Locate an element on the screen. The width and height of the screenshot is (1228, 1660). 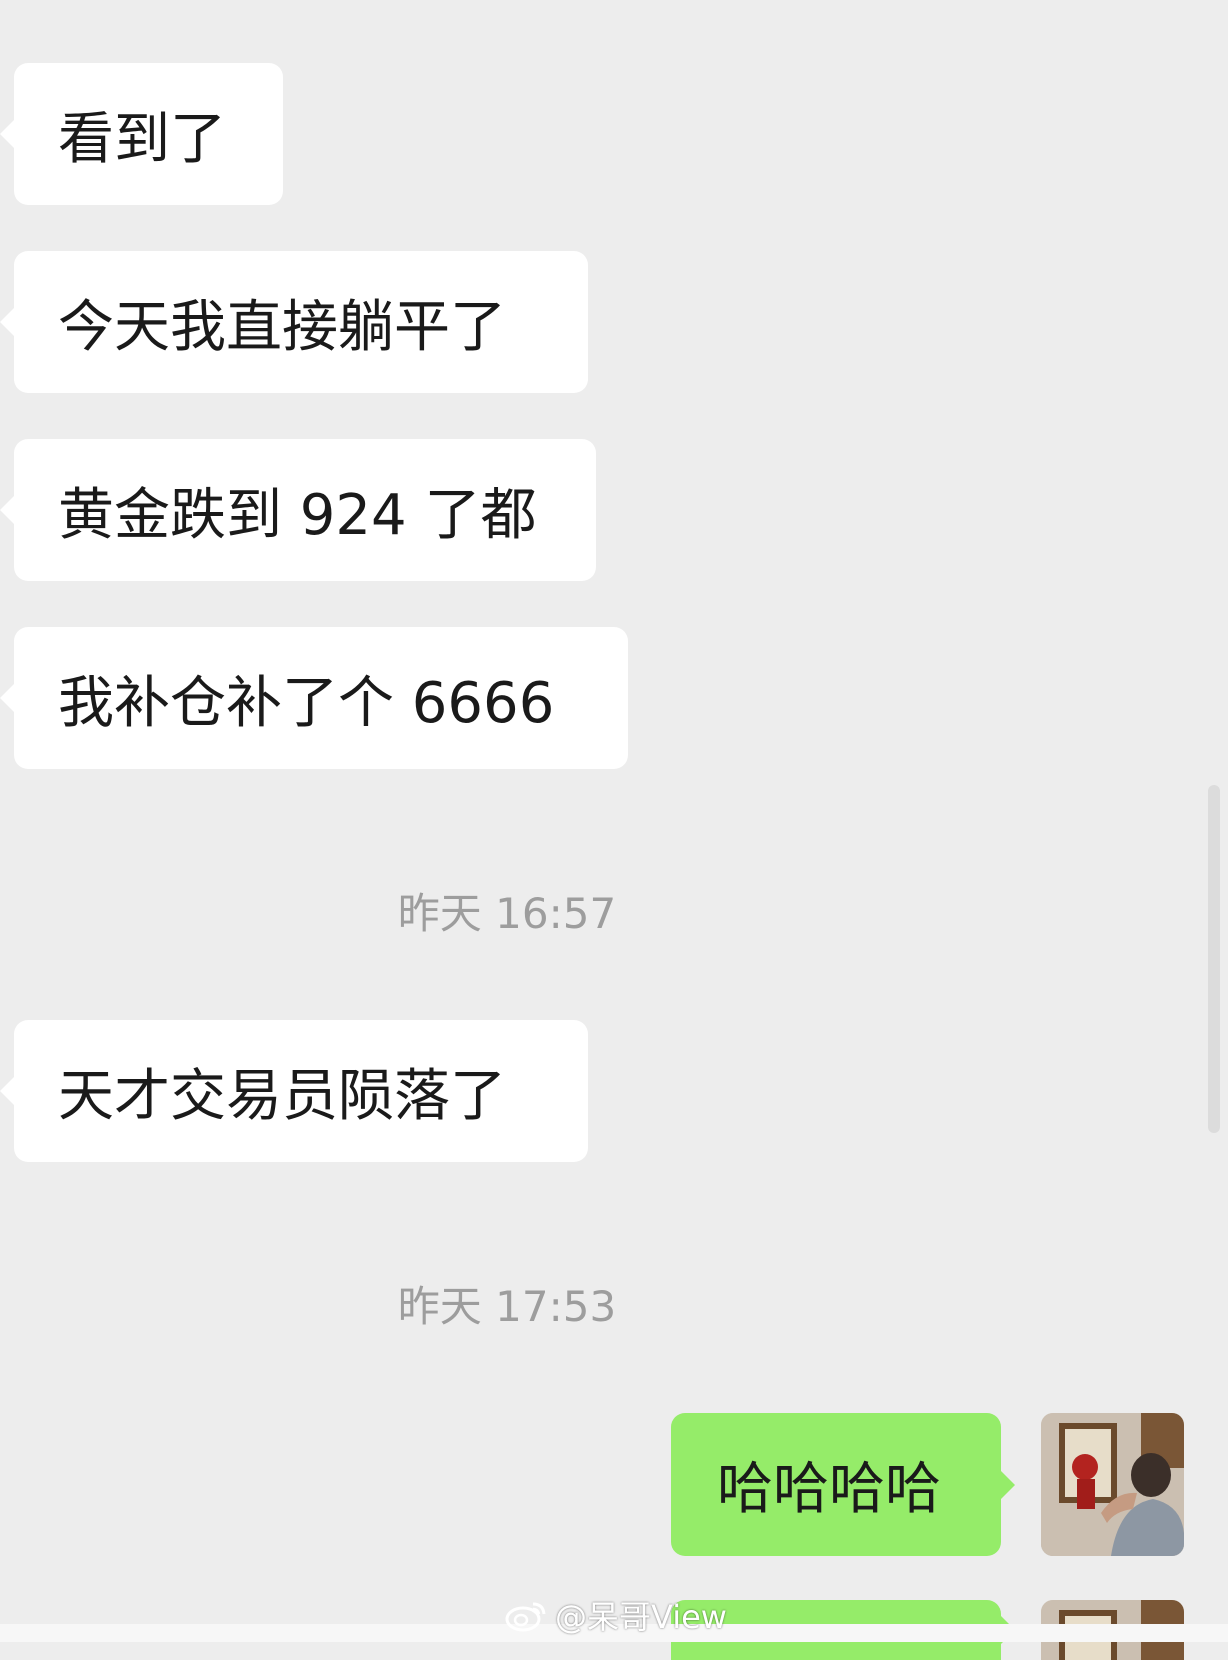
watermark: @呆哥View is located at coordinates (616, 1615).